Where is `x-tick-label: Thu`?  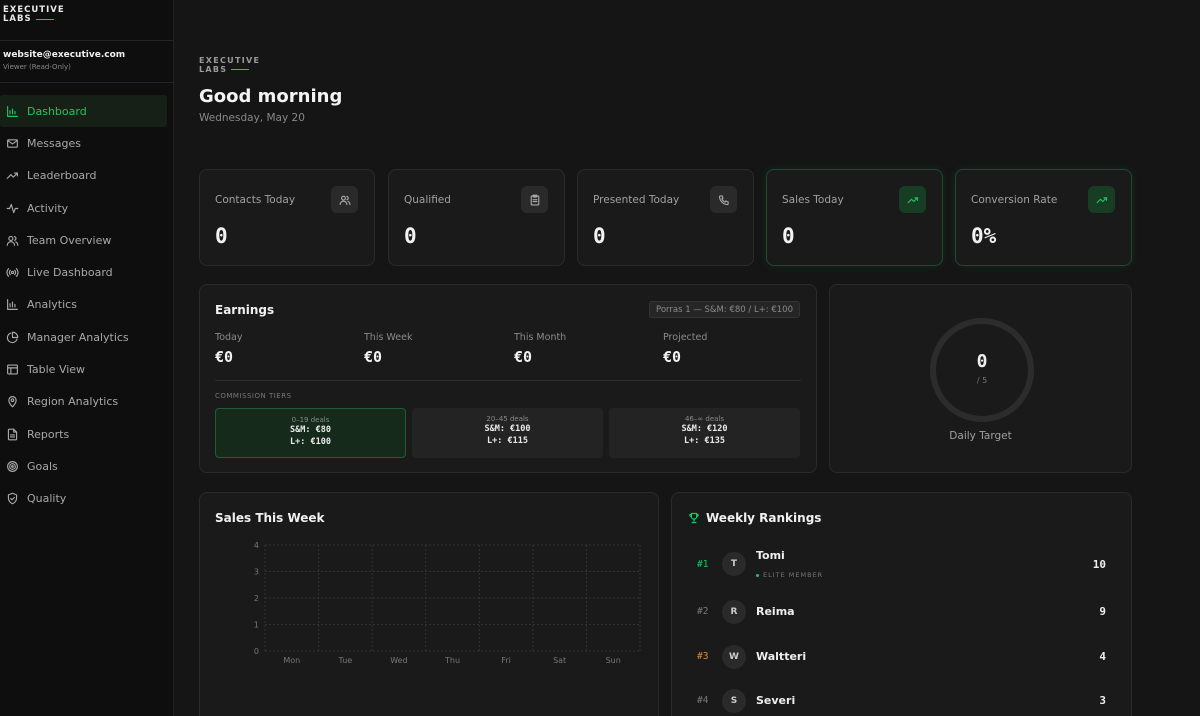 x-tick-label: Thu is located at coordinates (452, 660).